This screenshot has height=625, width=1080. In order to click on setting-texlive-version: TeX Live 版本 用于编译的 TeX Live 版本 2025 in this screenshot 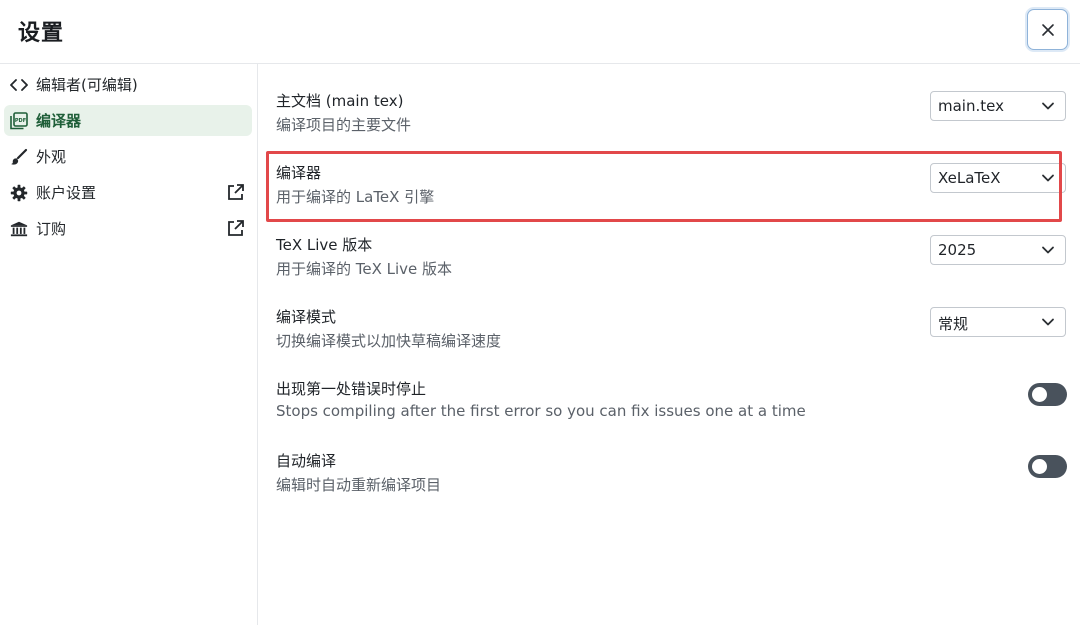, I will do `click(676, 259)`.